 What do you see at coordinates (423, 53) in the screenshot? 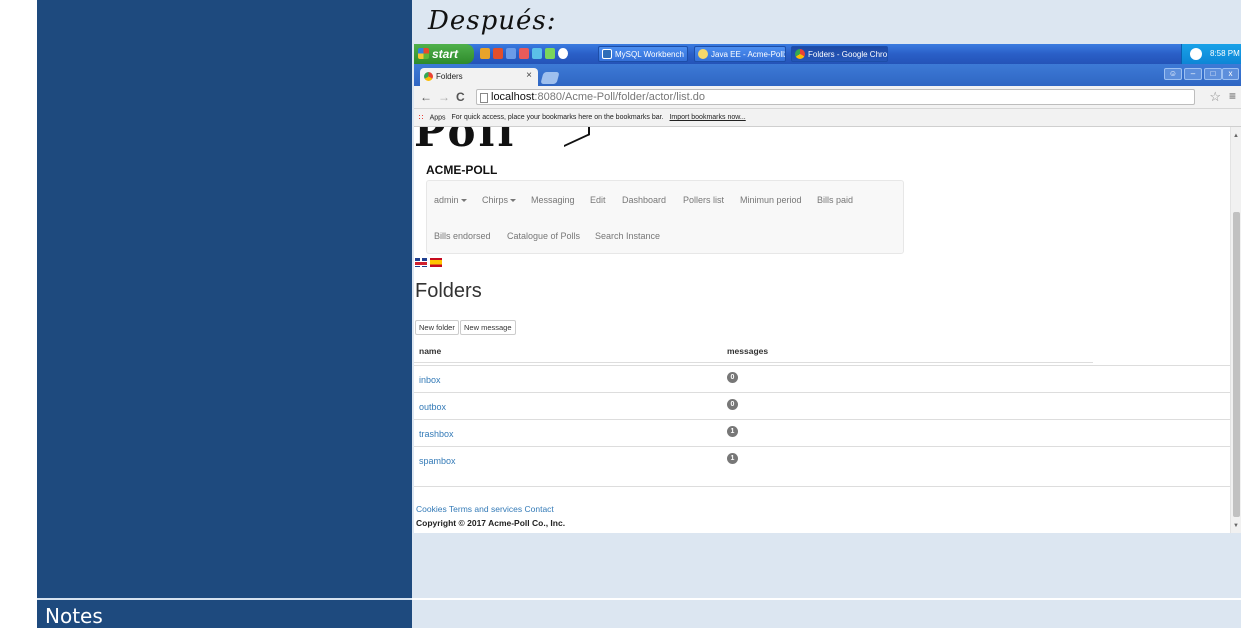
I see `windows-logo-icon` at bounding box center [423, 53].